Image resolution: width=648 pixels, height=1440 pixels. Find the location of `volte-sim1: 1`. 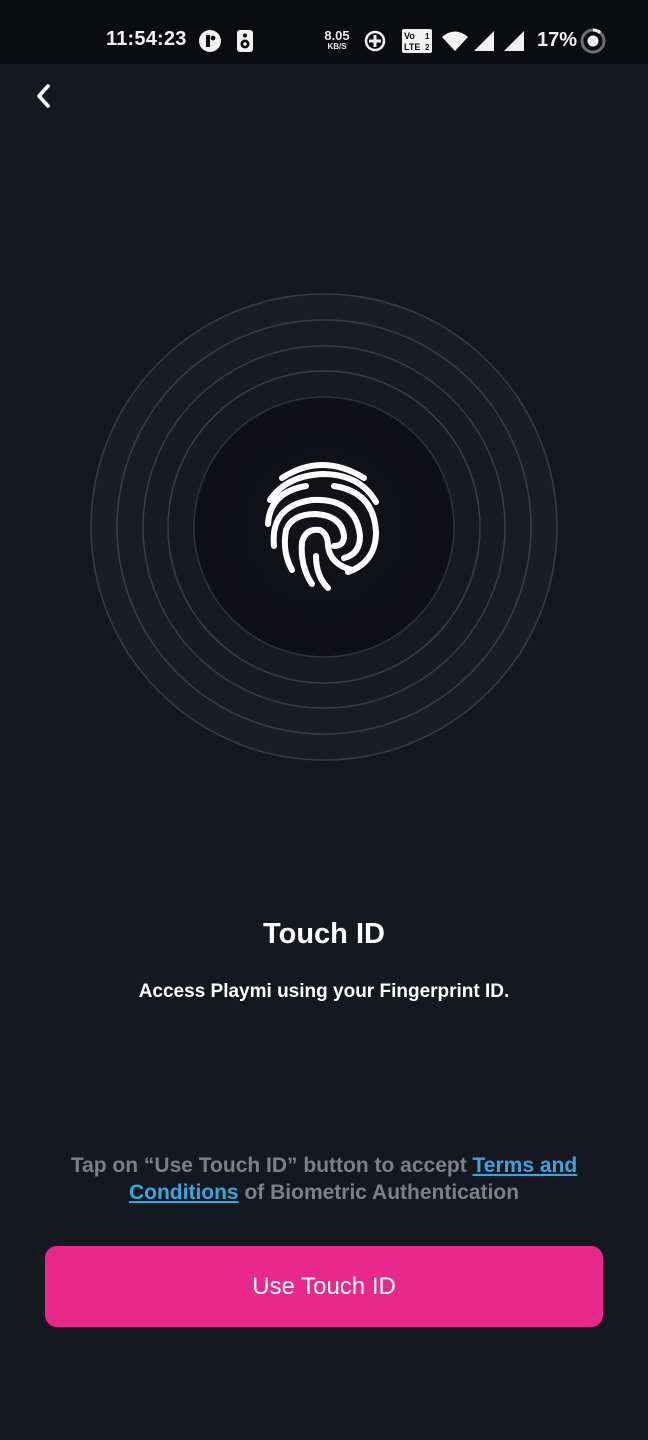

volte-sim1: 1 is located at coordinates (427, 36).